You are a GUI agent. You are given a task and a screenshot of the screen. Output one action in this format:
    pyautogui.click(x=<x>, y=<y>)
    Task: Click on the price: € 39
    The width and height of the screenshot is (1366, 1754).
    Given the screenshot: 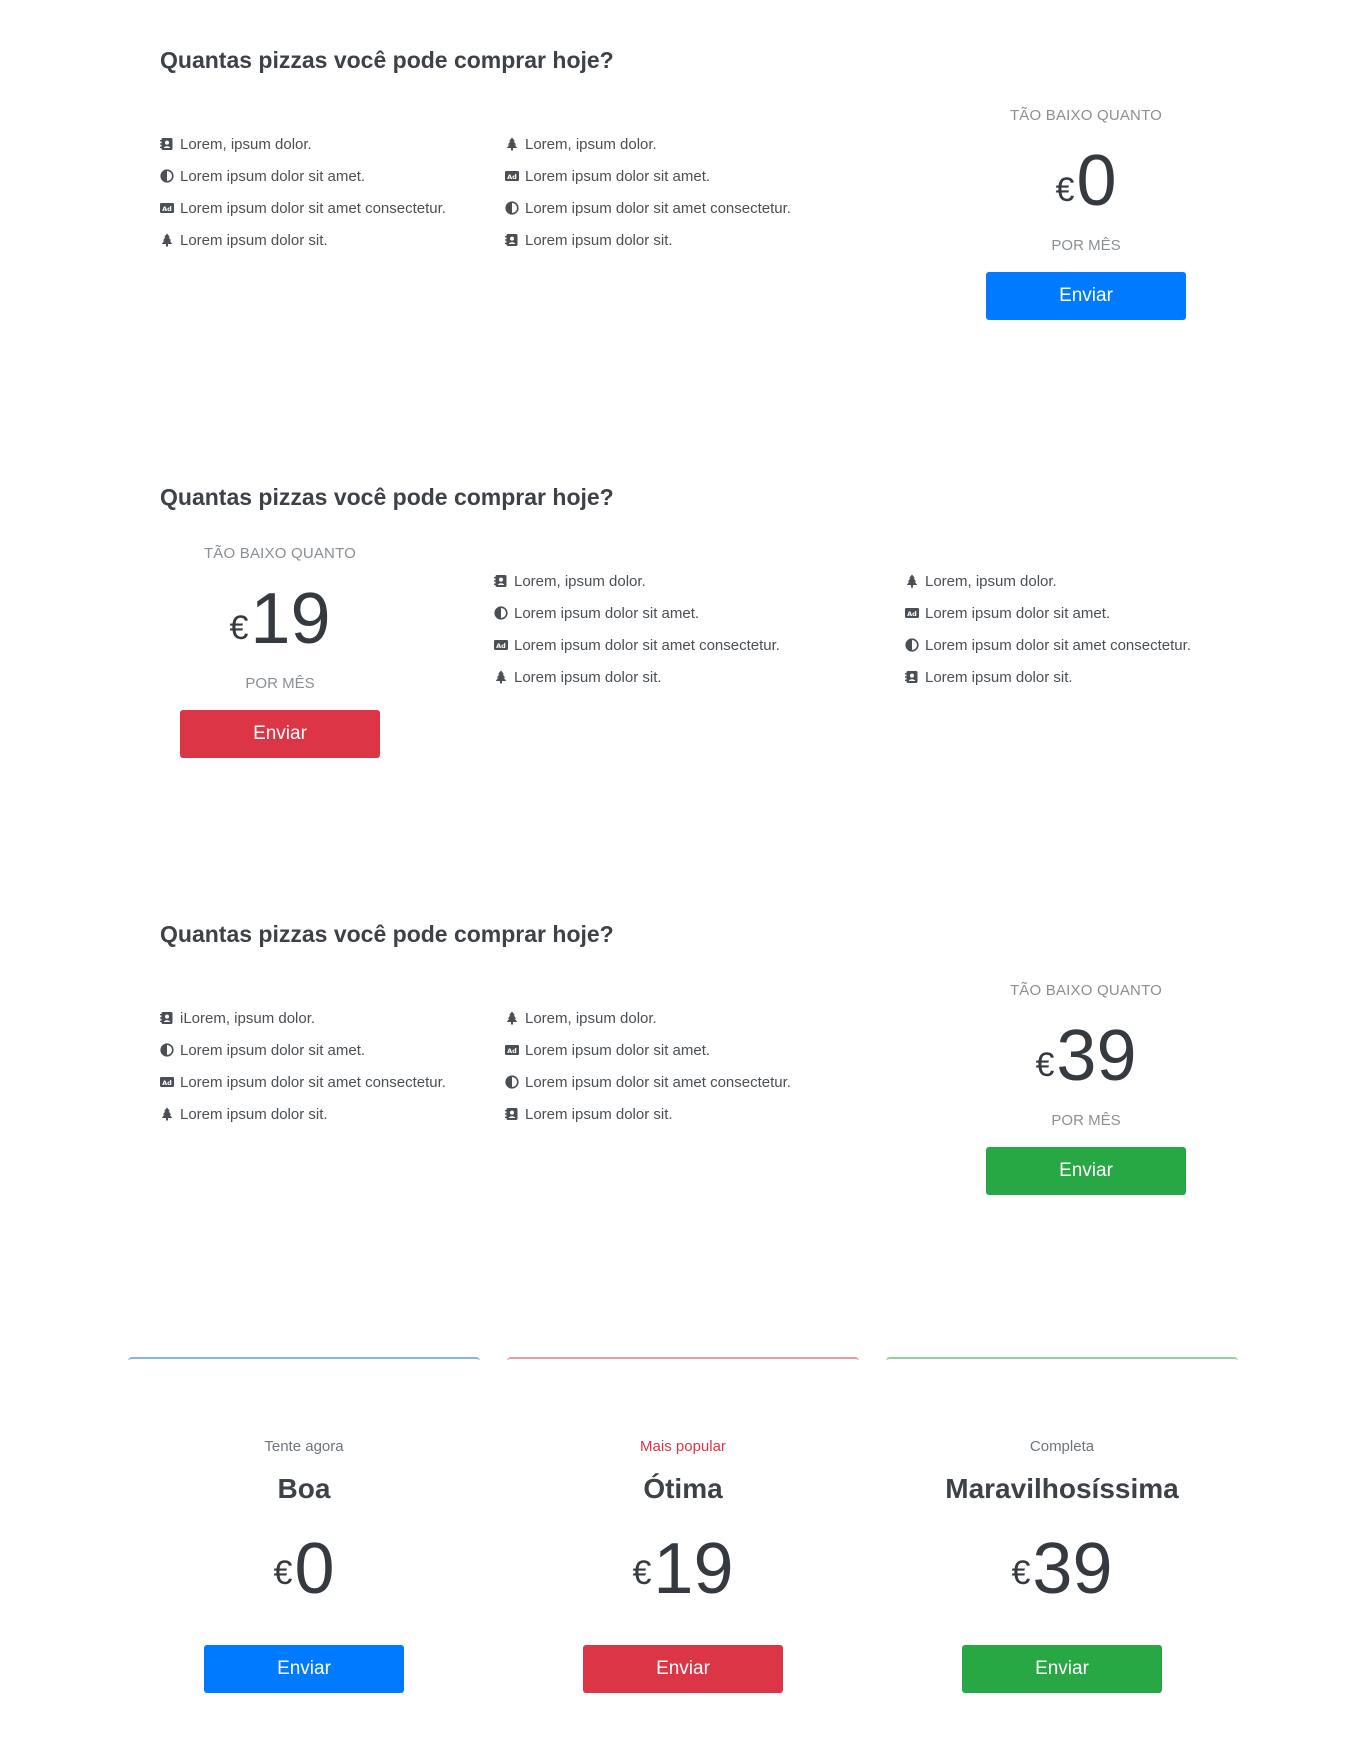 What is the action you would take?
    pyautogui.click(x=1086, y=1056)
    